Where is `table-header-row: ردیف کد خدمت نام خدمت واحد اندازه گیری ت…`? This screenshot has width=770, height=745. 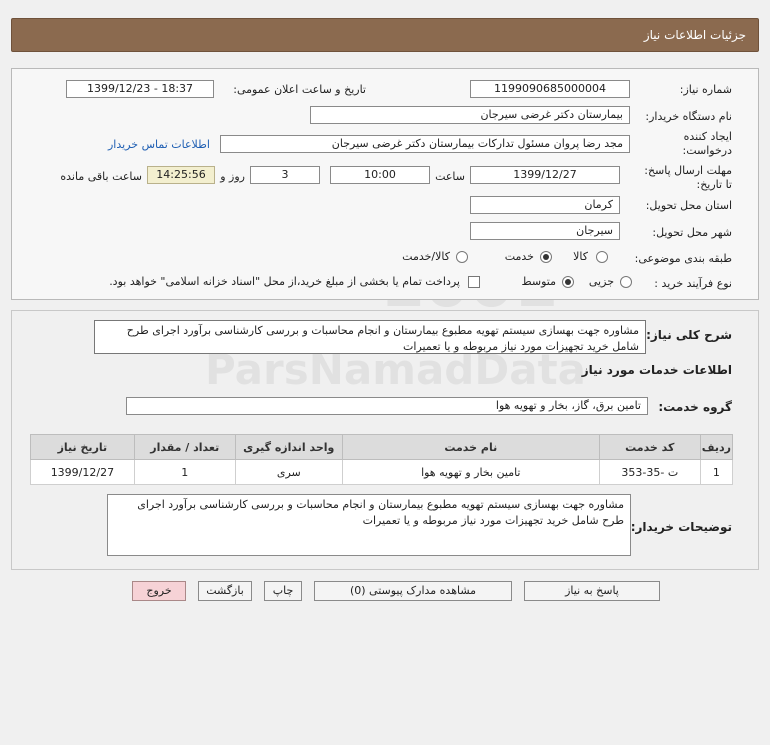 table-header-row: ردیف کد خدمت نام خدمت واحد اندازه گیری ت… is located at coordinates (382, 447).